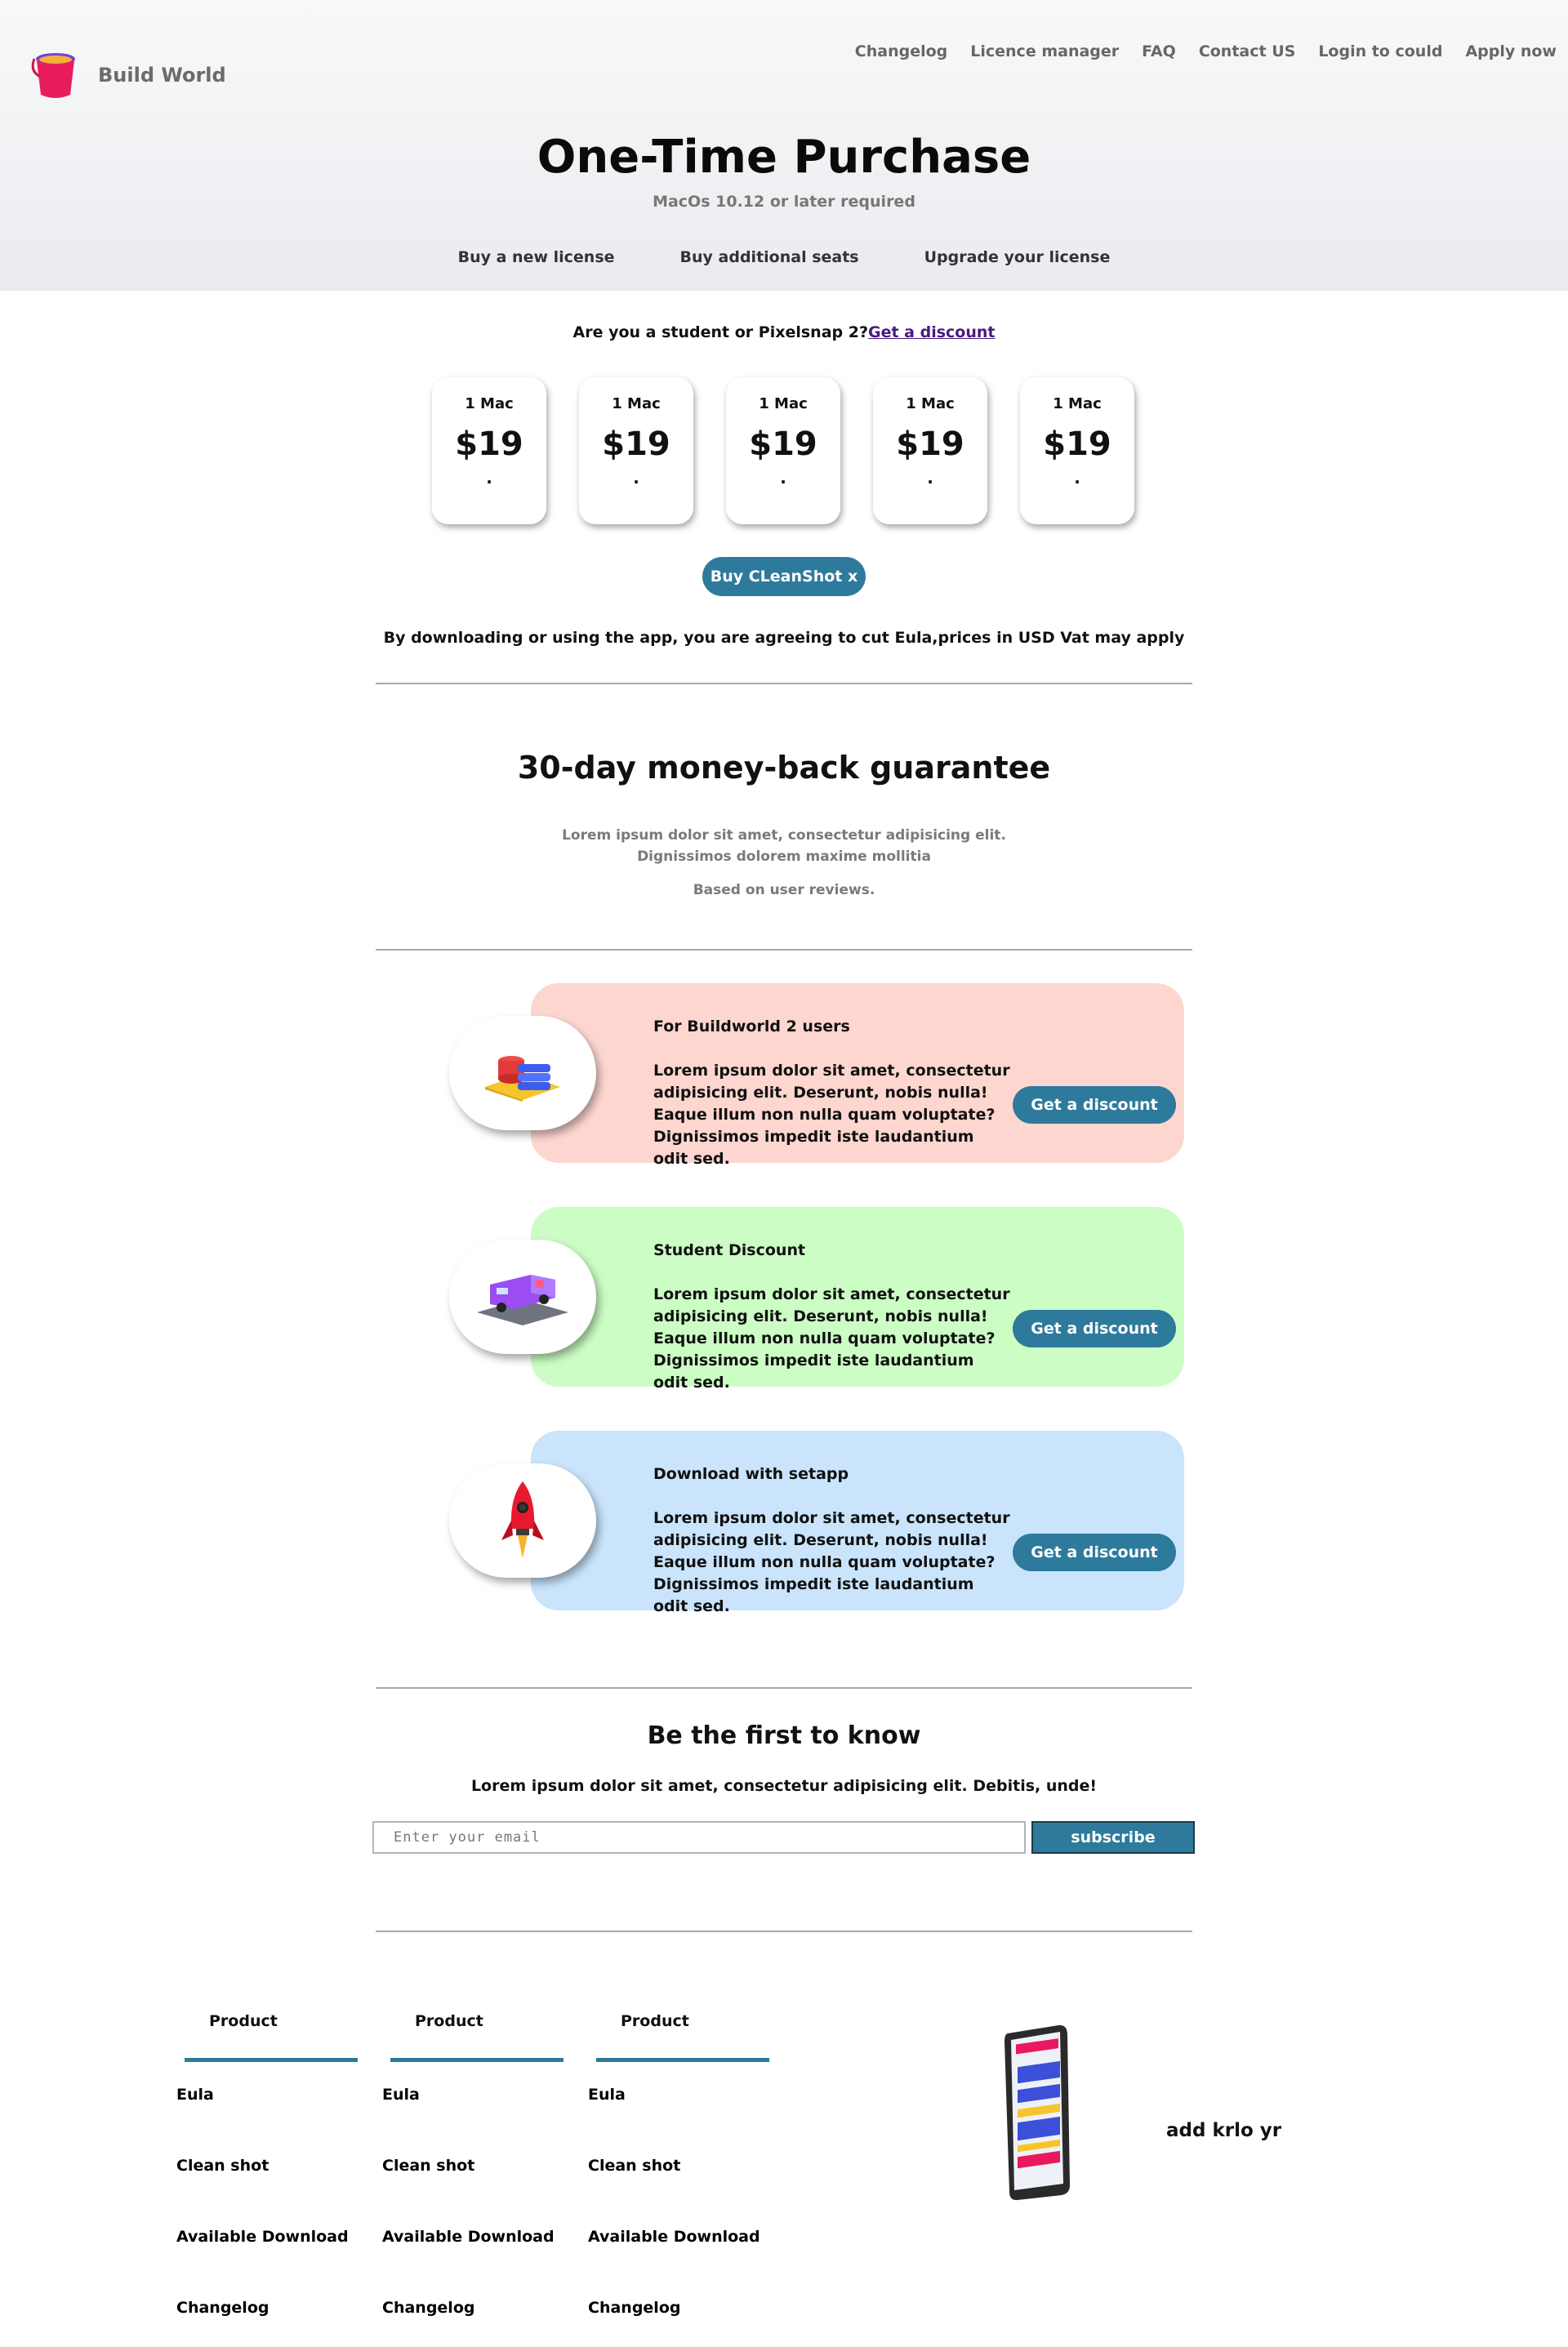  I want to click on tab-upgrade-license: Upgrade your license, so click(1017, 257).